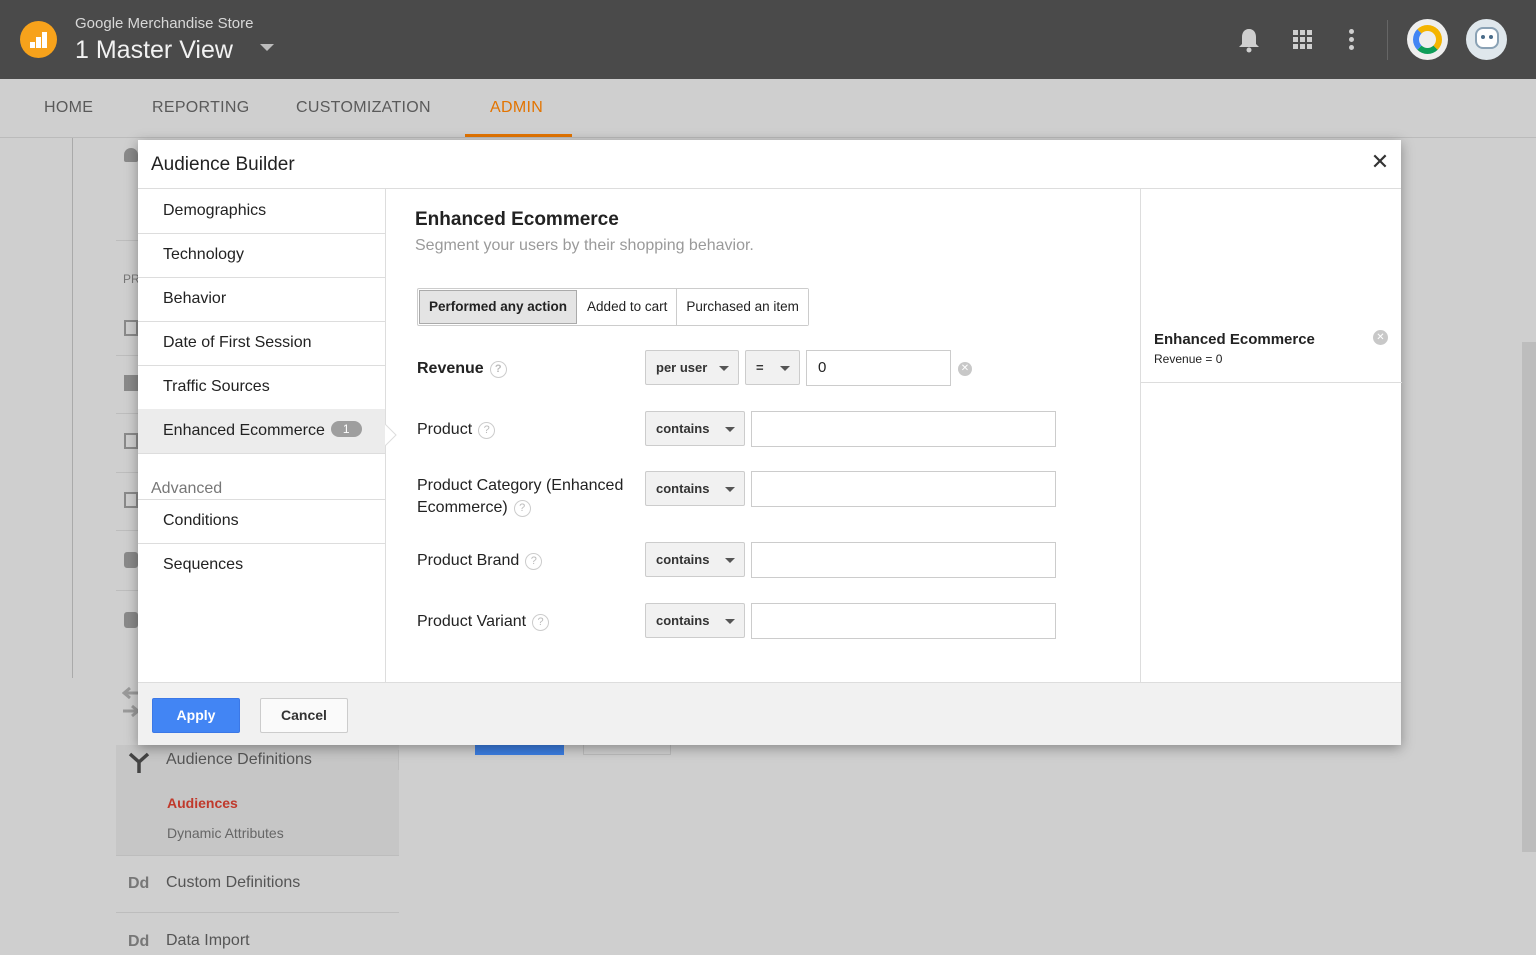  Describe the element at coordinates (257, 855) in the screenshot. I see `nav-rule` at that location.